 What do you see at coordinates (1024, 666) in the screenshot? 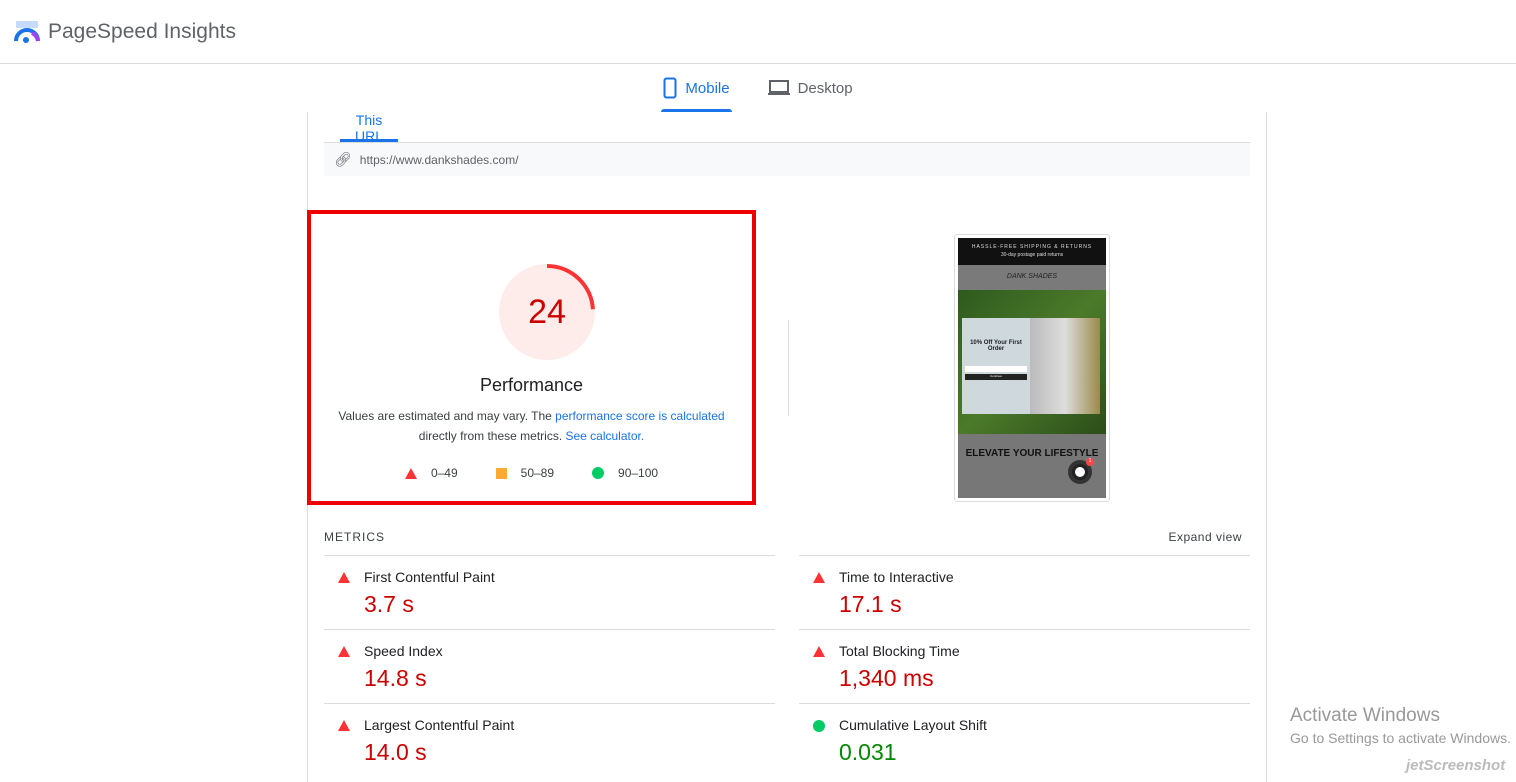
I see `metric-item: Total Blocking Time 1,340 ms` at bounding box center [1024, 666].